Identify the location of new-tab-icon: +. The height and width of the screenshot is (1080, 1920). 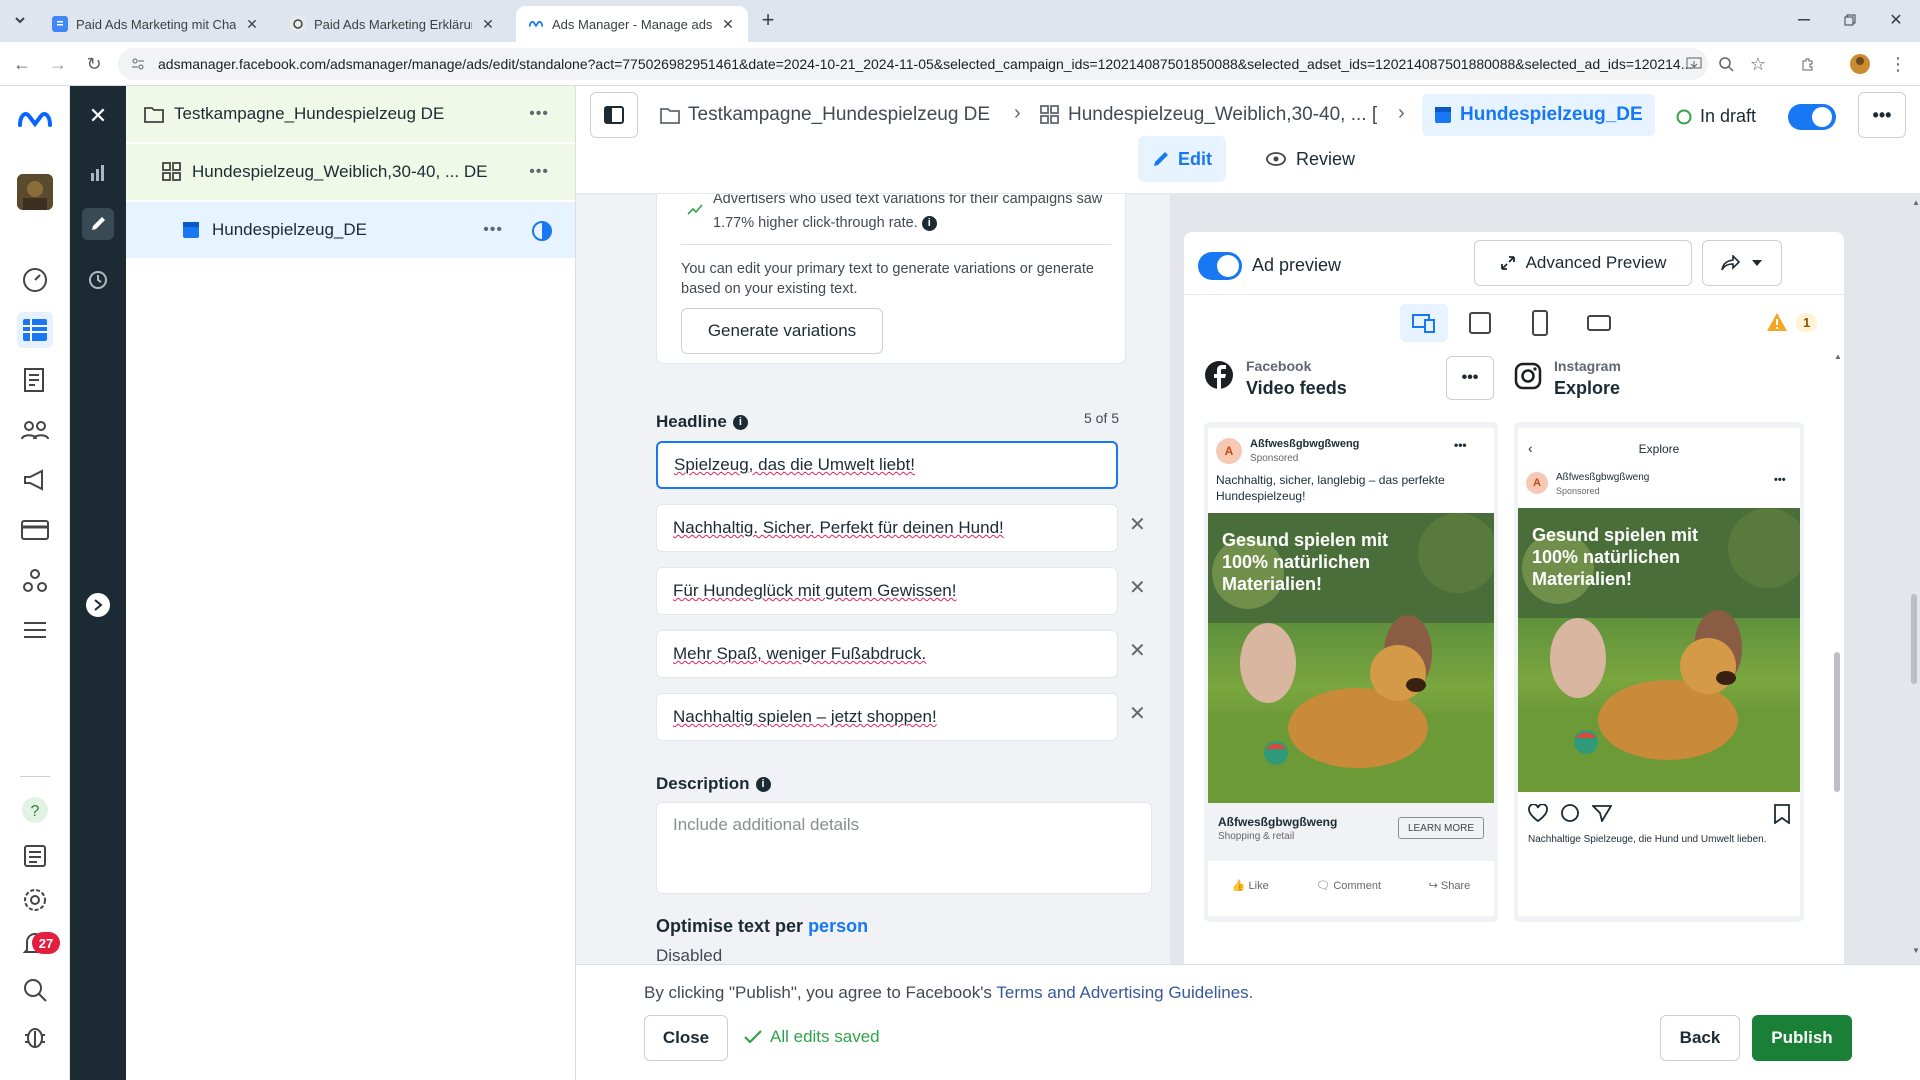
(768, 19).